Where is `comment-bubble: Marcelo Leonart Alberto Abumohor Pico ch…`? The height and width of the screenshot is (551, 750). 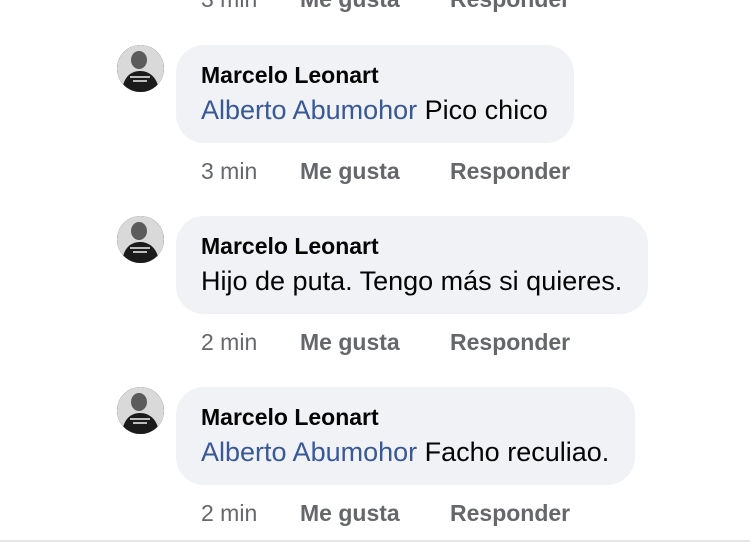
comment-bubble: Marcelo Leonart Alberto Abumohor Pico ch… is located at coordinates (375, 94).